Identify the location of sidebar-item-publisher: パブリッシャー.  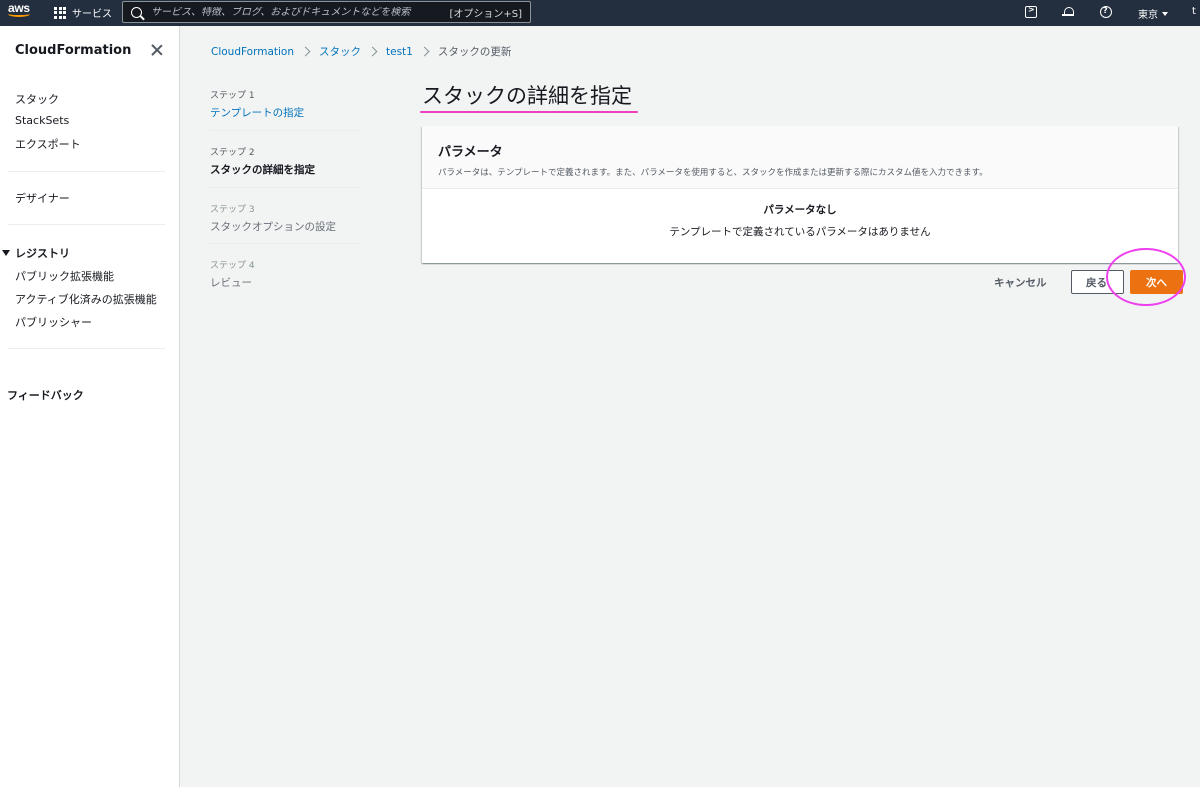
(53, 322).